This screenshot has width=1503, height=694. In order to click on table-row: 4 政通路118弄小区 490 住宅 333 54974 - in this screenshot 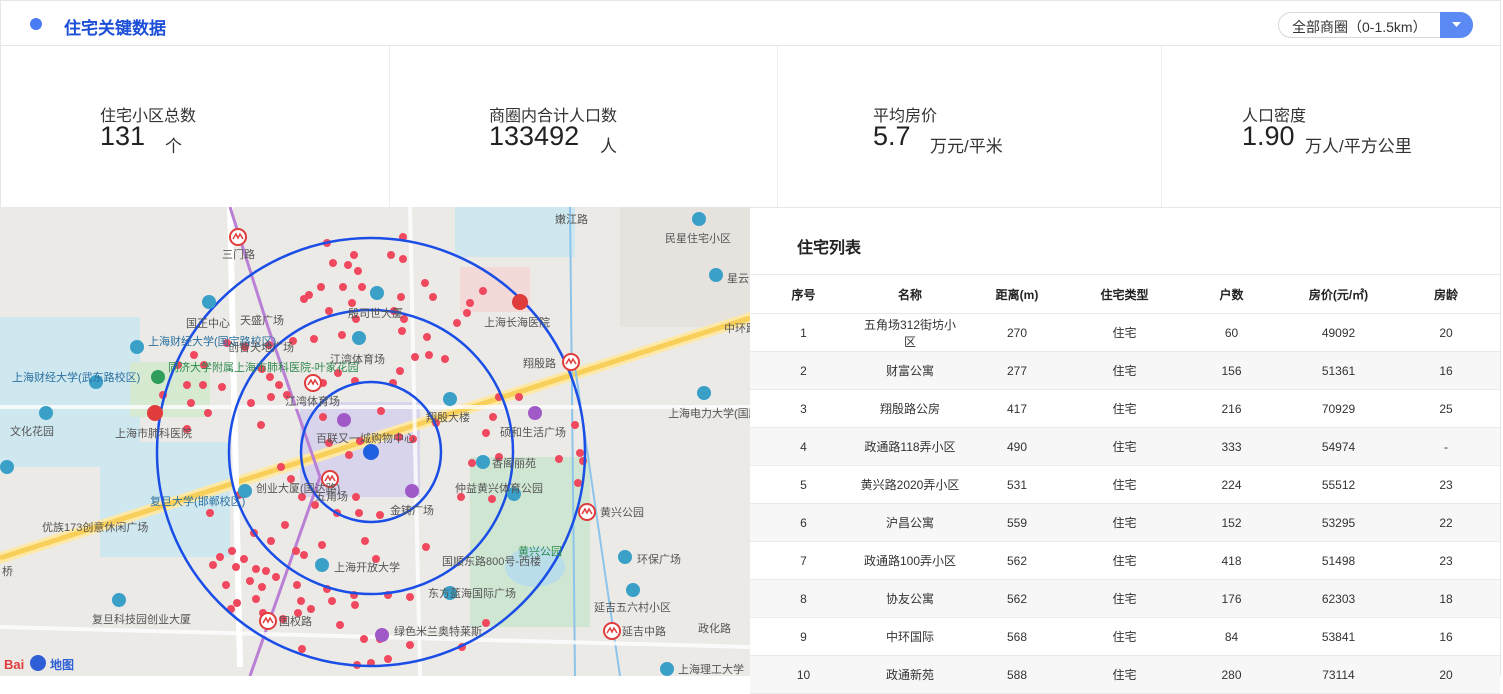, I will do `click(1125, 446)`.